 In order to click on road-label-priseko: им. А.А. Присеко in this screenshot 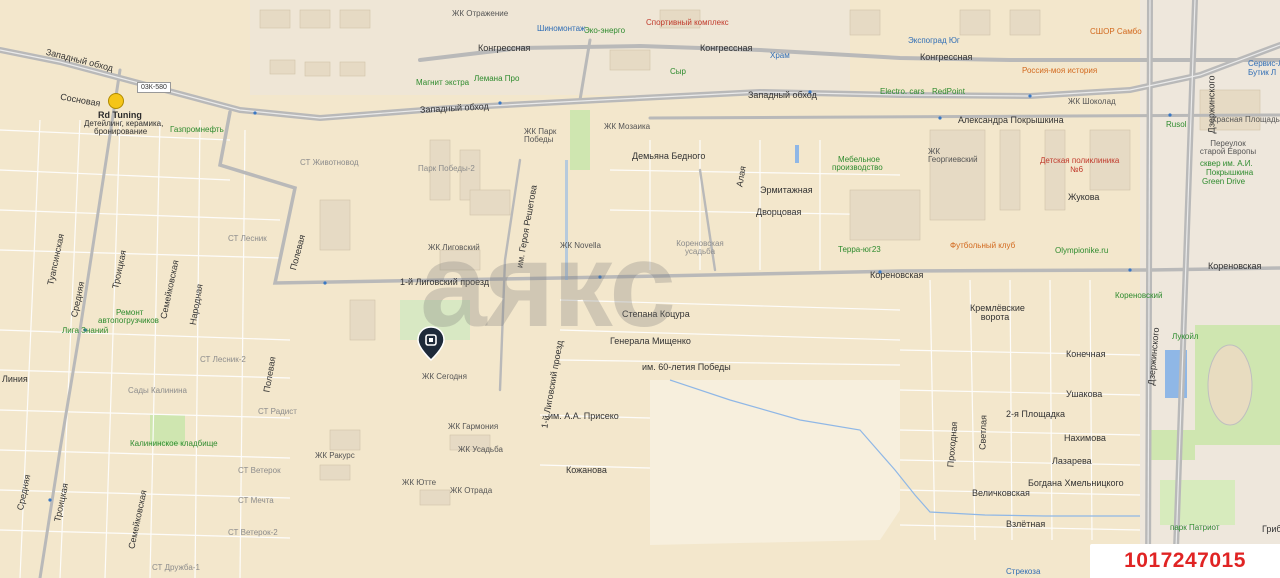, I will do `click(583, 416)`.